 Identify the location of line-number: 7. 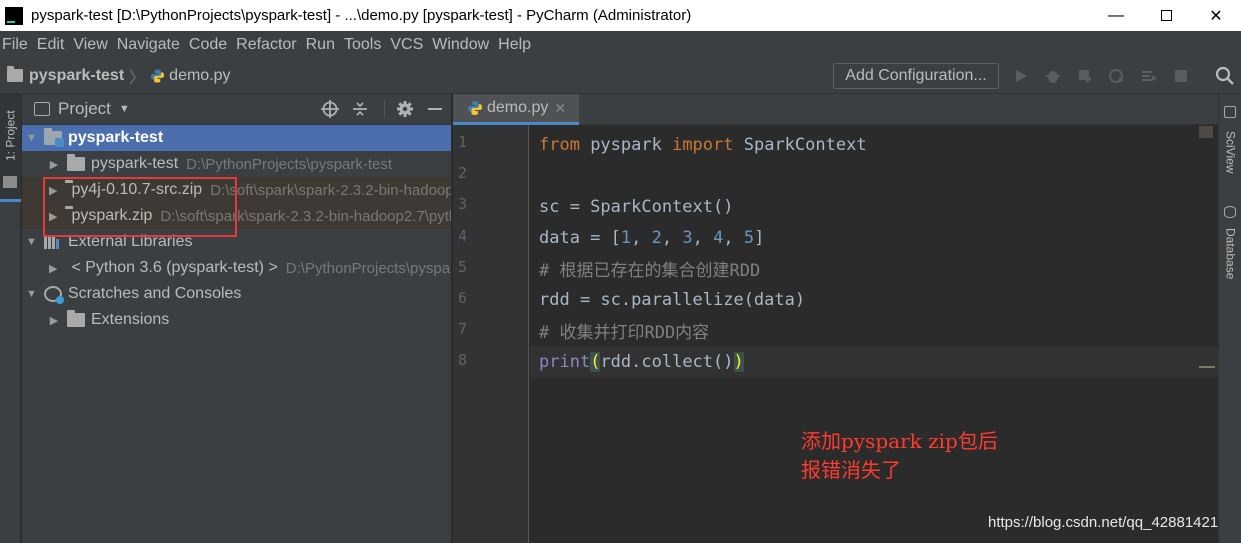
(462, 329).